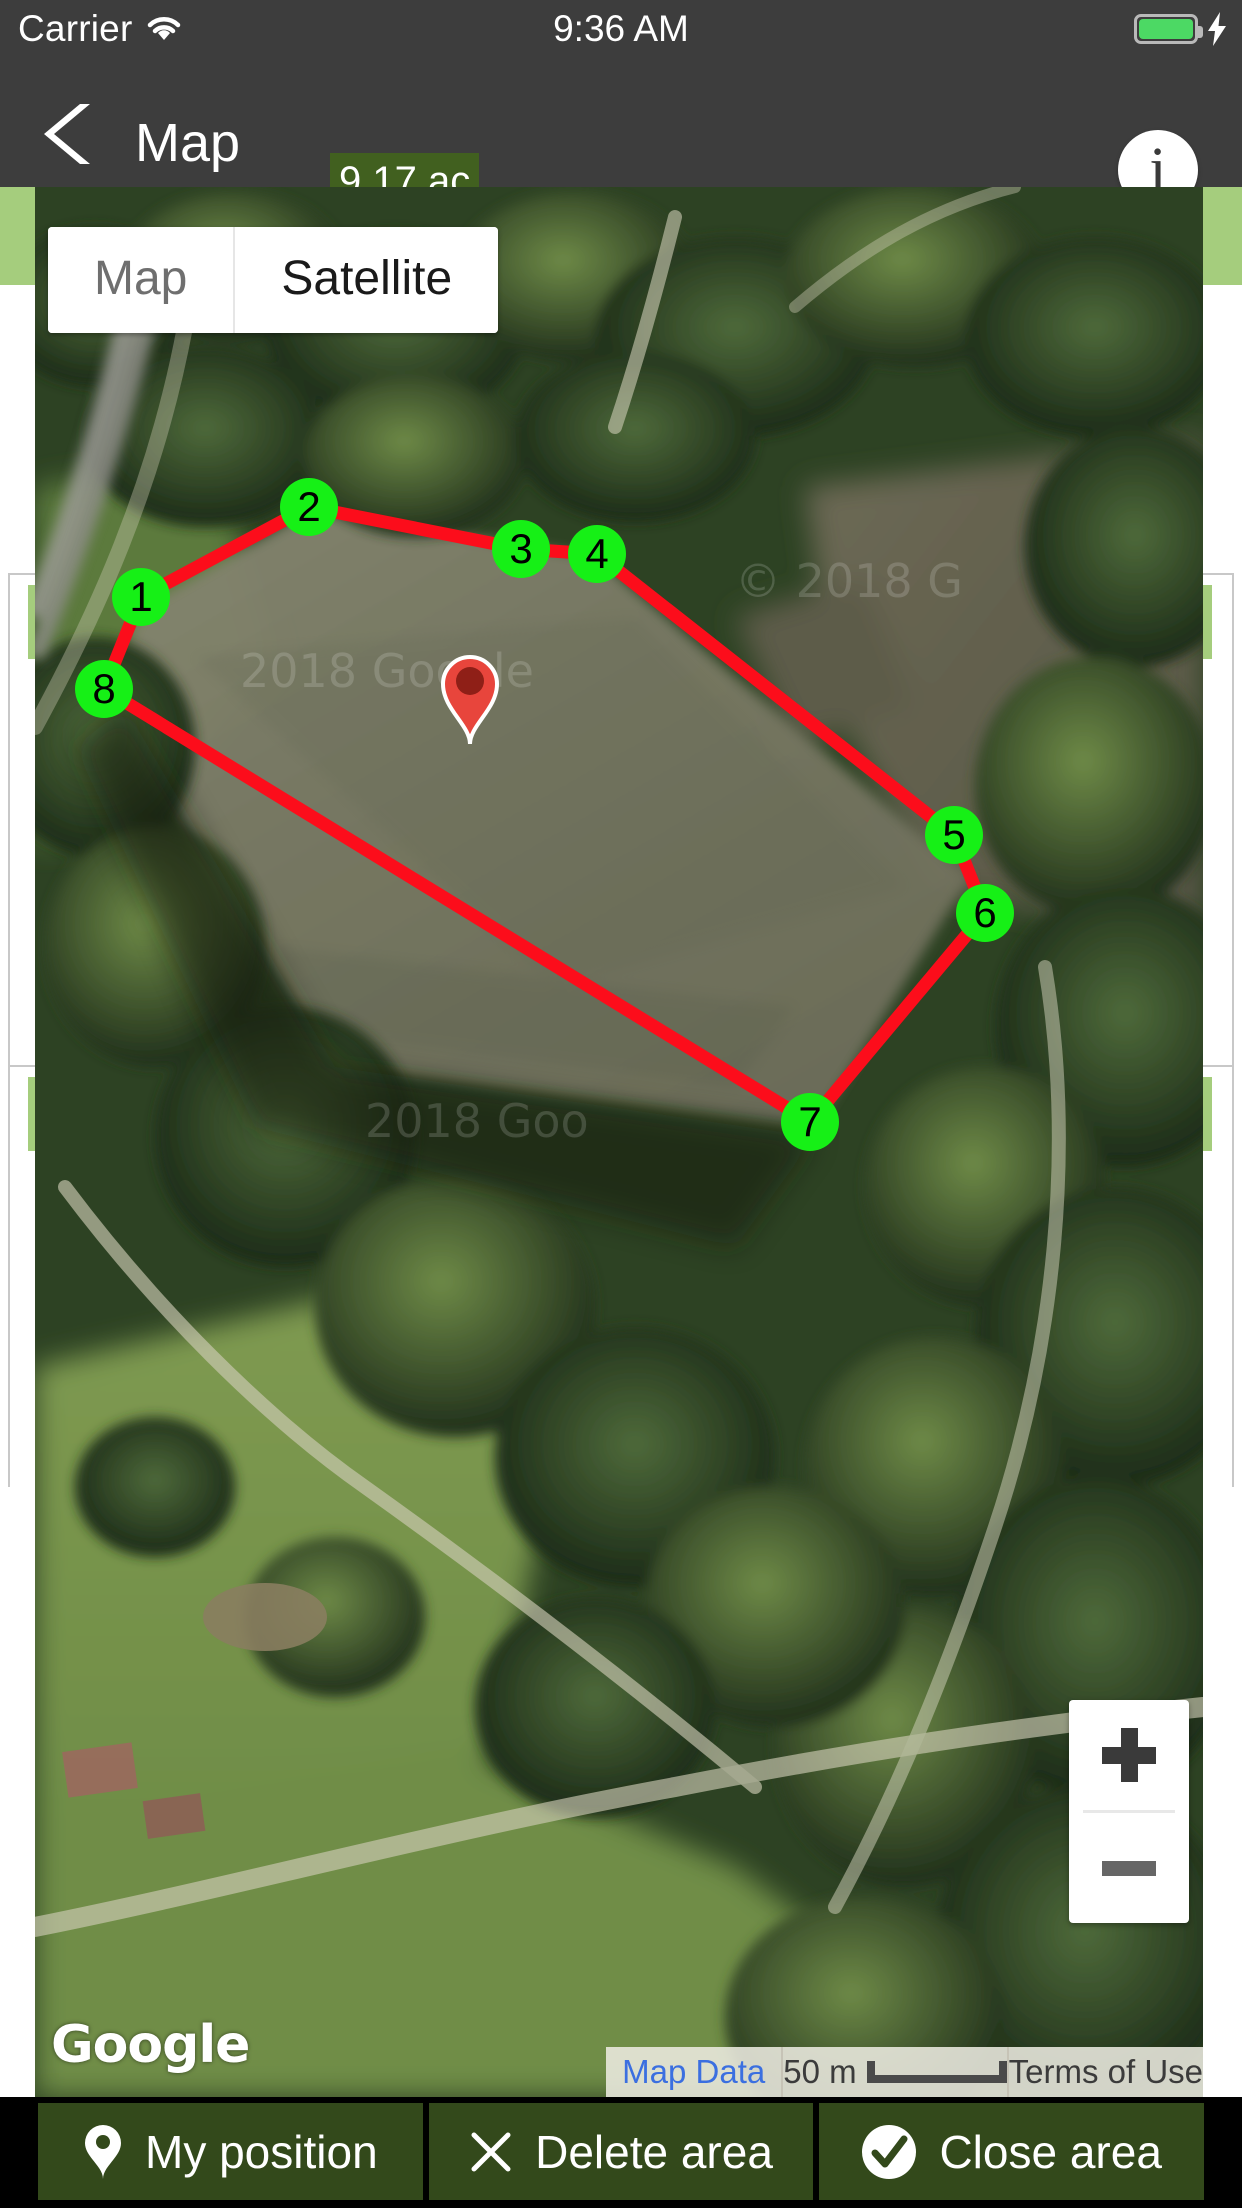 This screenshot has height=2208, width=1242. What do you see at coordinates (954, 835) in the screenshot?
I see `polygon-vertex-5: 5` at bounding box center [954, 835].